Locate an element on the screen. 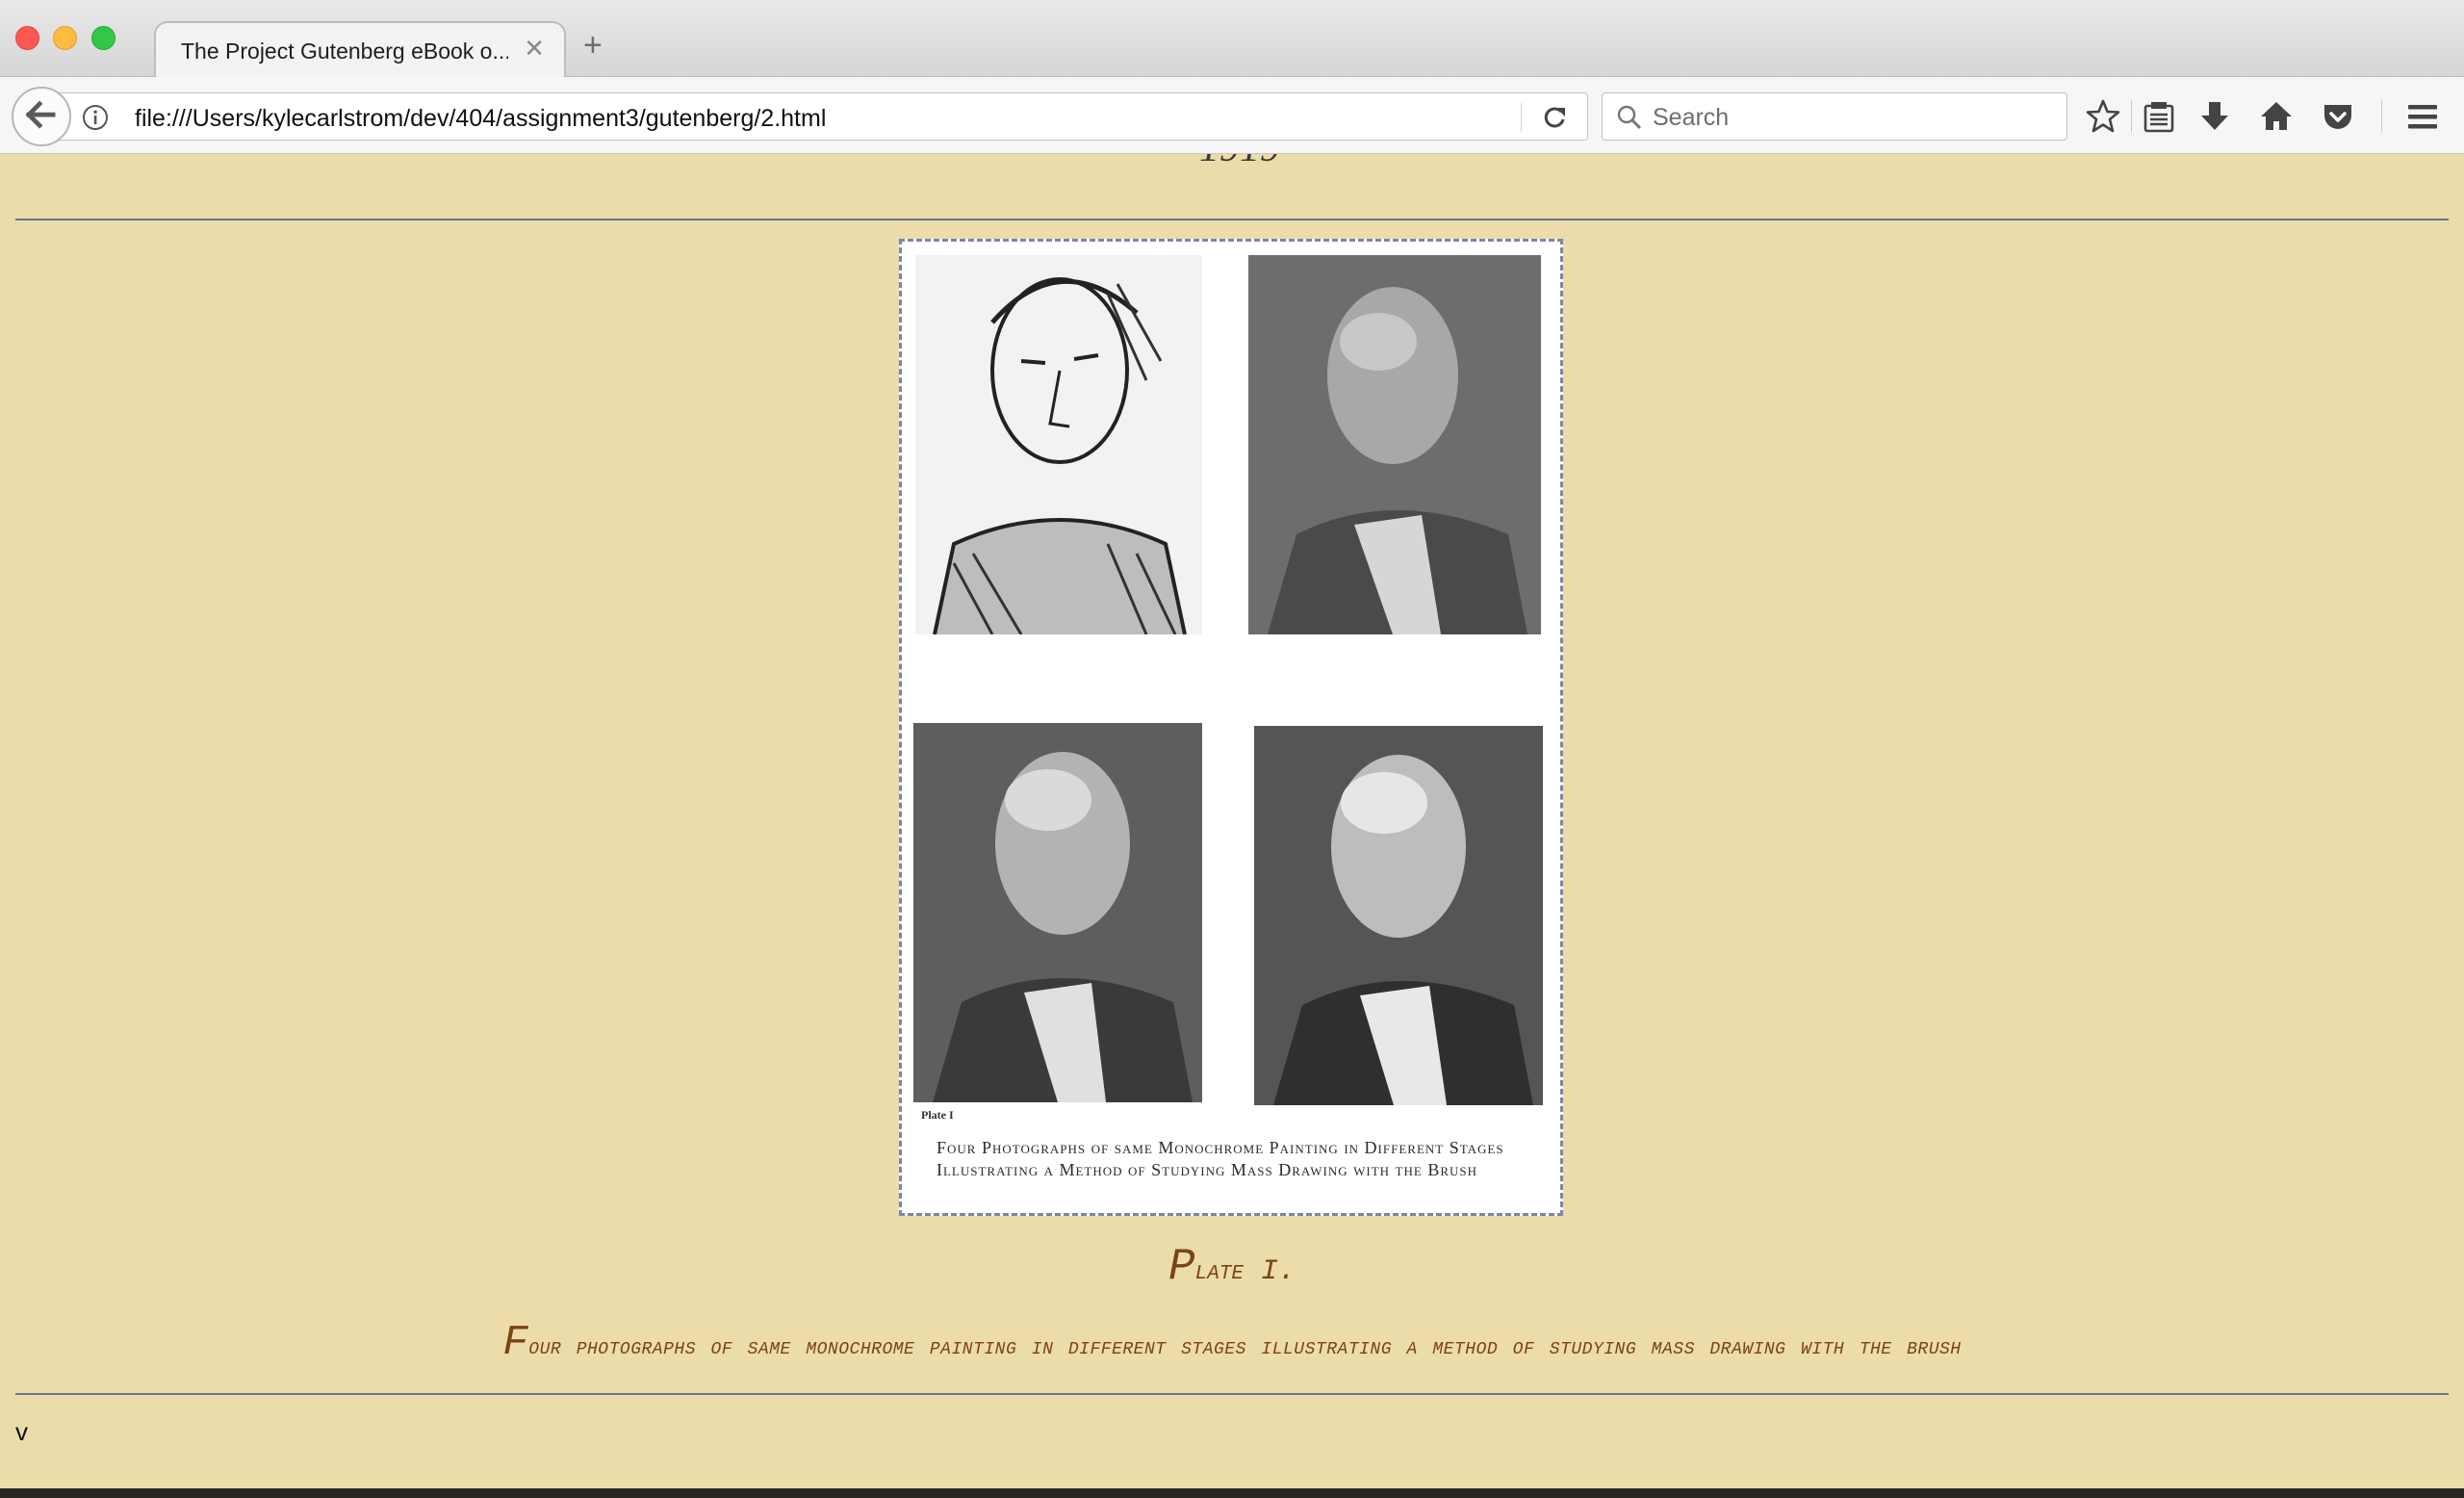  bookmark-star-icon is located at coordinates (2103, 116).